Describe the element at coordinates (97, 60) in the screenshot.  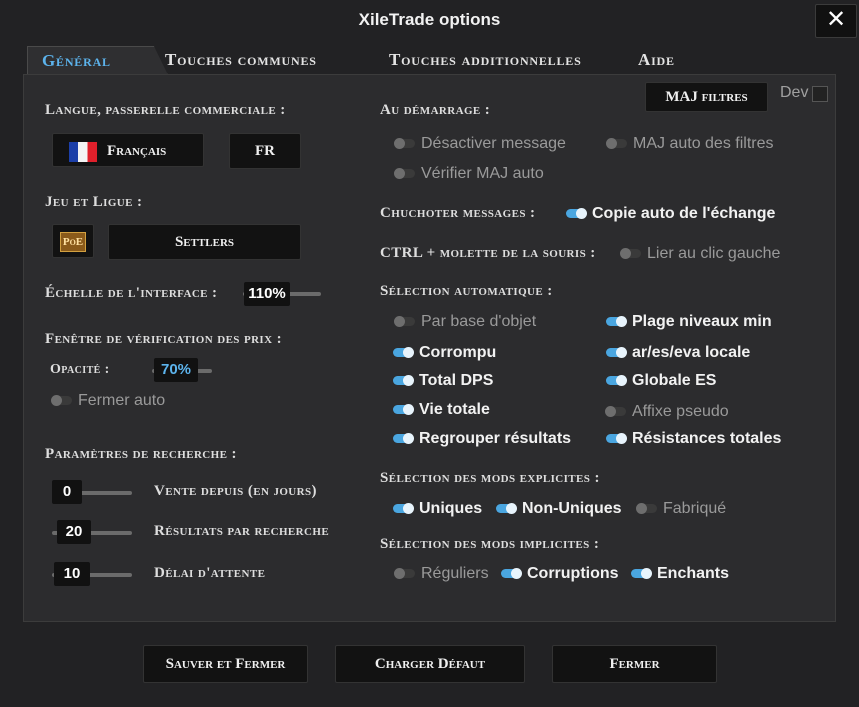
I see `tab-general: Général` at that location.